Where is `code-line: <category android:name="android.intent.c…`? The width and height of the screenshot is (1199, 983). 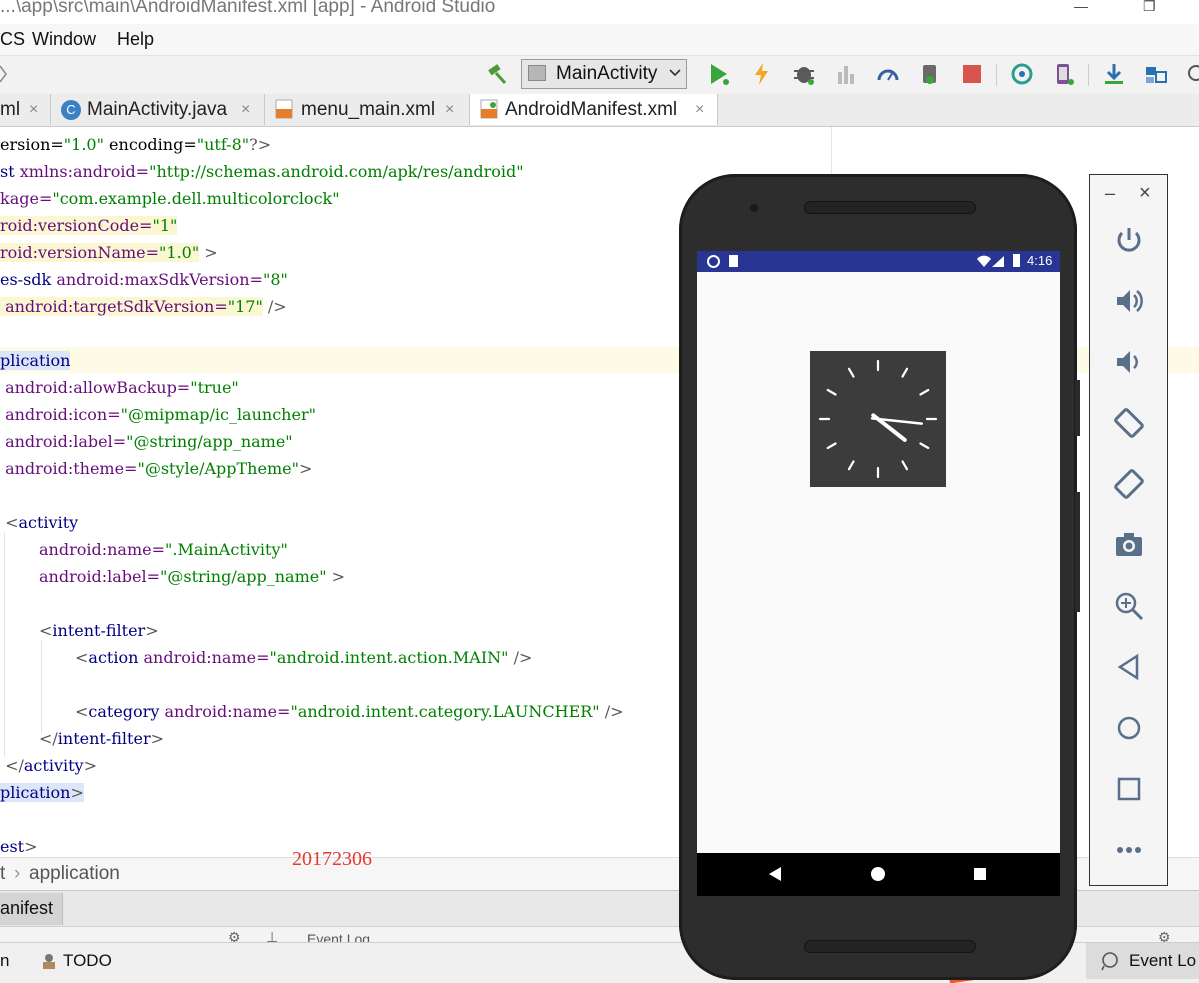 code-line: <category android:name="android.intent.c… is located at coordinates (349, 711).